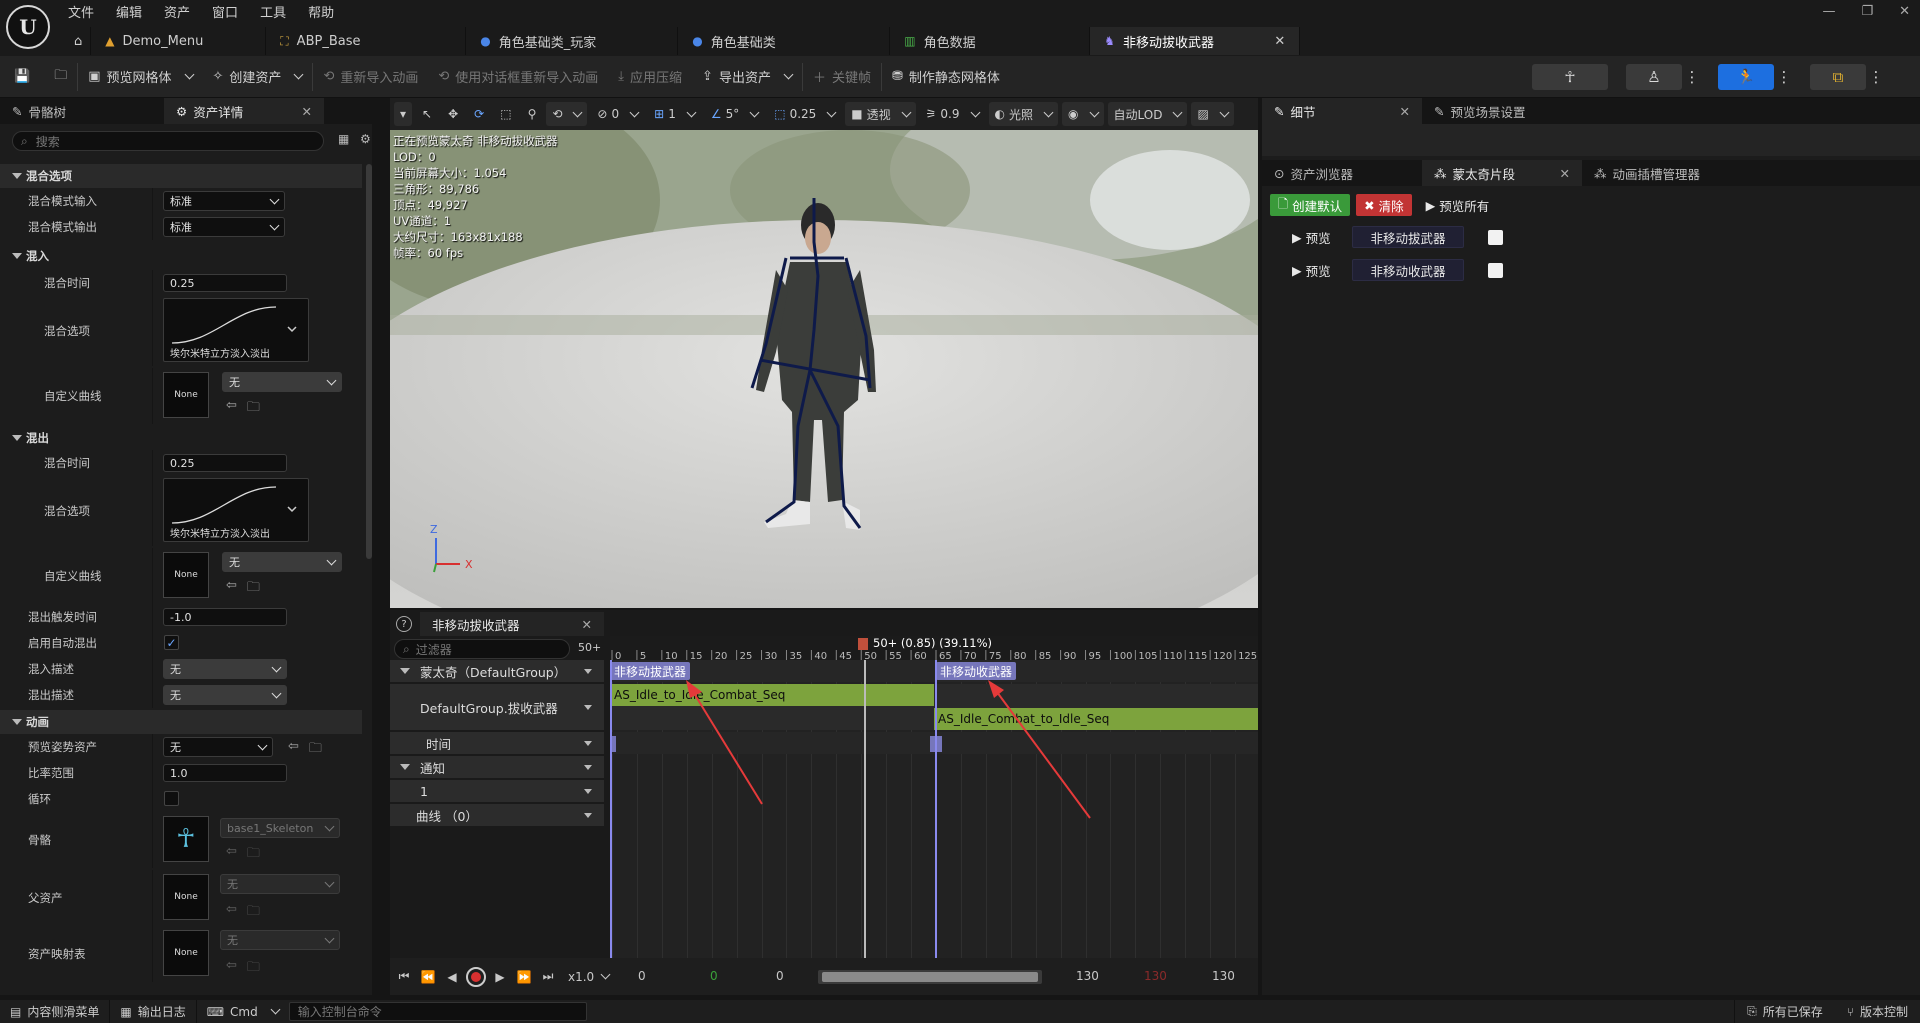 The height and width of the screenshot is (1023, 1920). Describe the element at coordinates (181, 438) in the screenshot. I see `category-blend-out: 混出` at that location.